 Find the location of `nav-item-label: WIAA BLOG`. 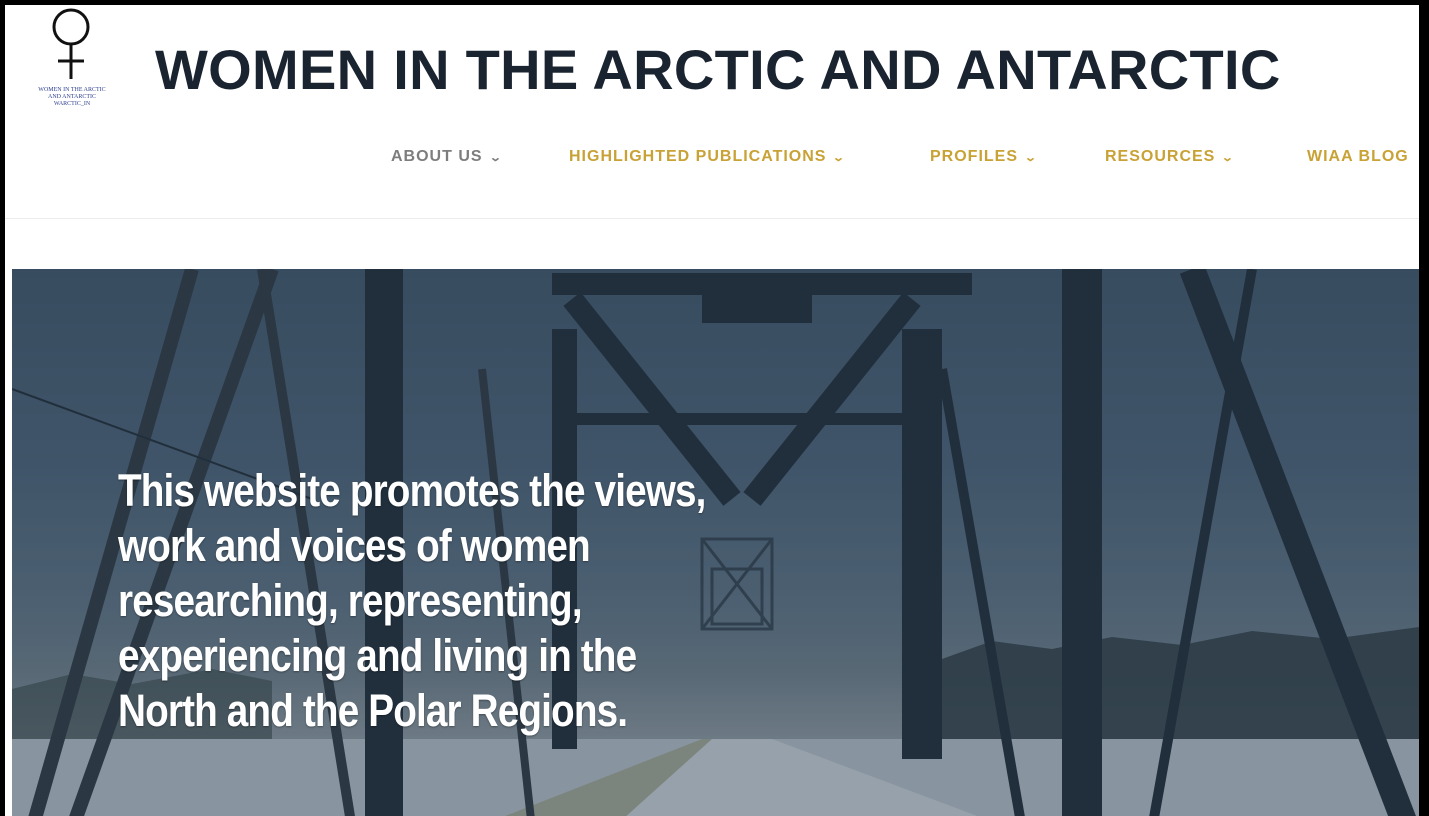

nav-item-label: WIAA BLOG is located at coordinates (1358, 156).